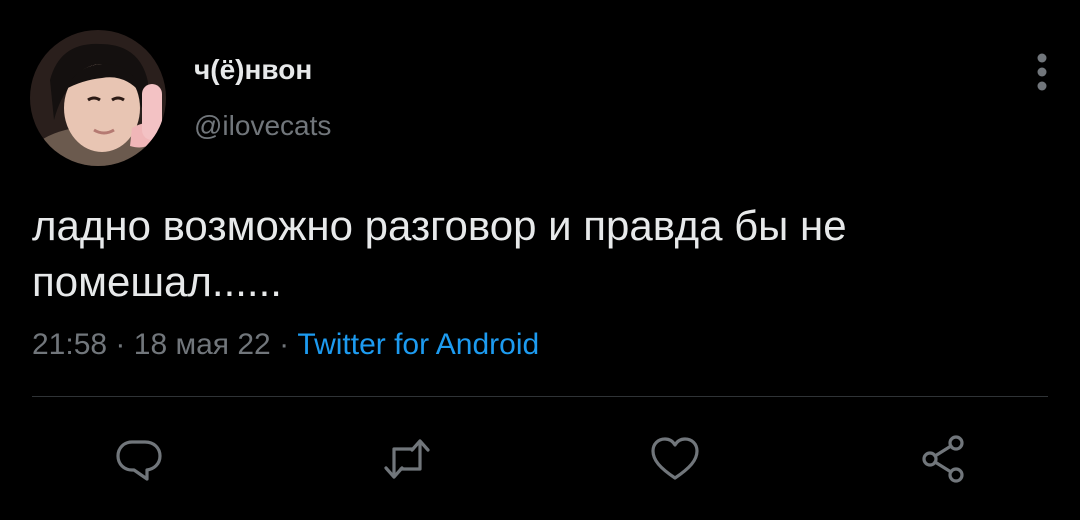  What do you see at coordinates (202, 344) in the screenshot?
I see `tweet-date: 18 мая 22` at bounding box center [202, 344].